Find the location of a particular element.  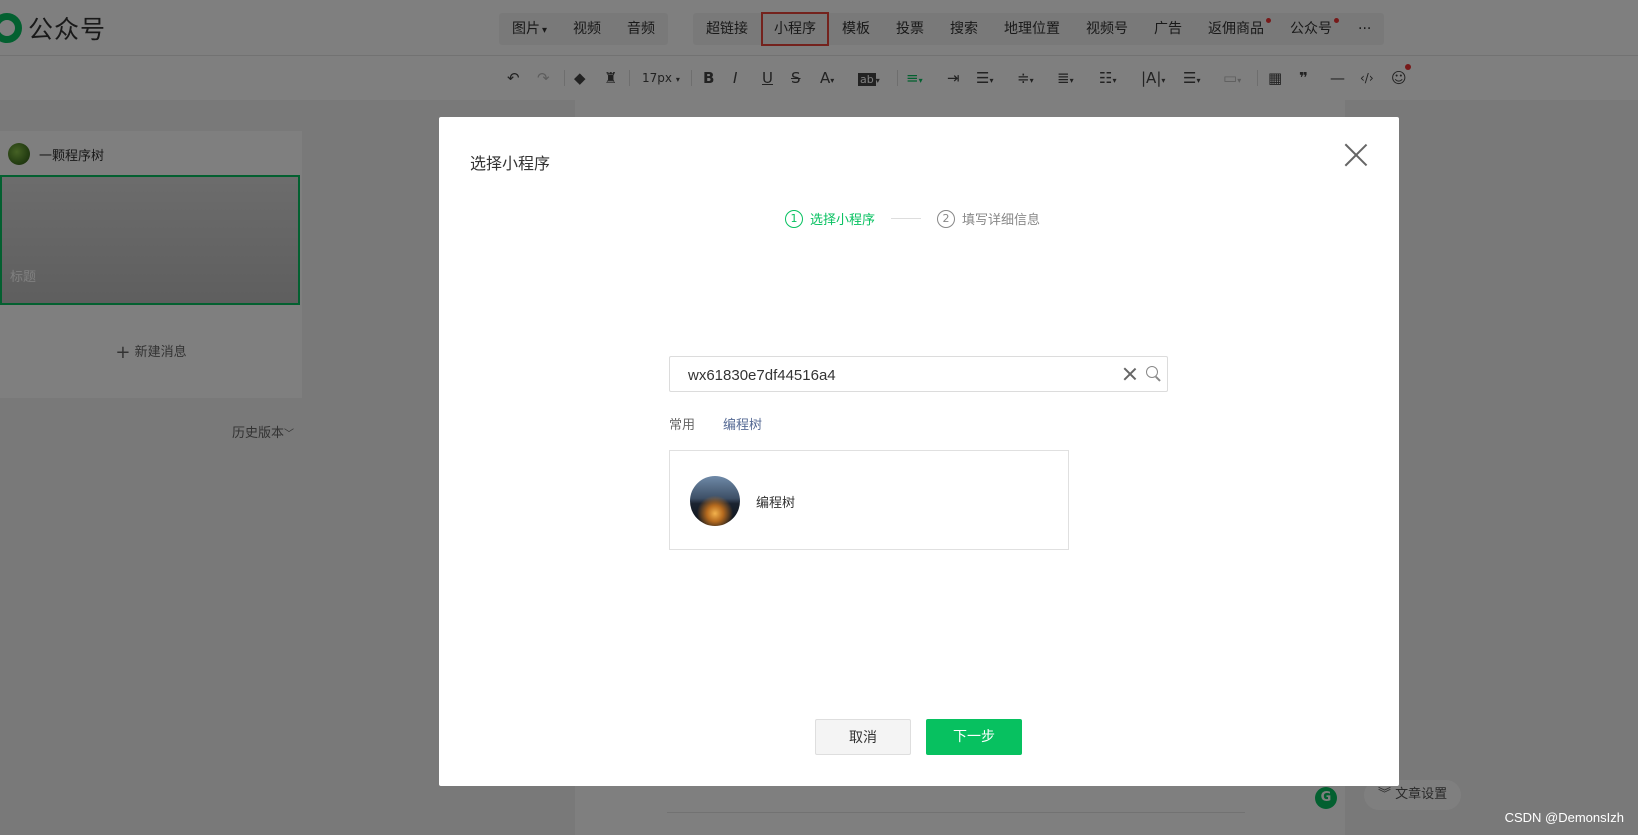

cancel-button: 取消 is located at coordinates (863, 737).